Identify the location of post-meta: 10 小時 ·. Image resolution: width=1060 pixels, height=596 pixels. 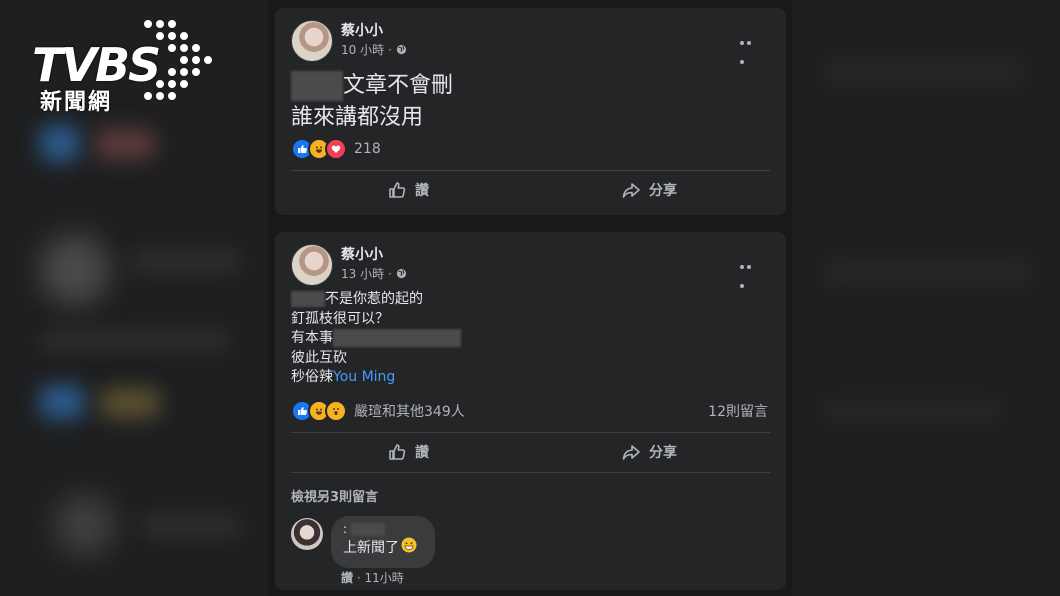
(374, 49).